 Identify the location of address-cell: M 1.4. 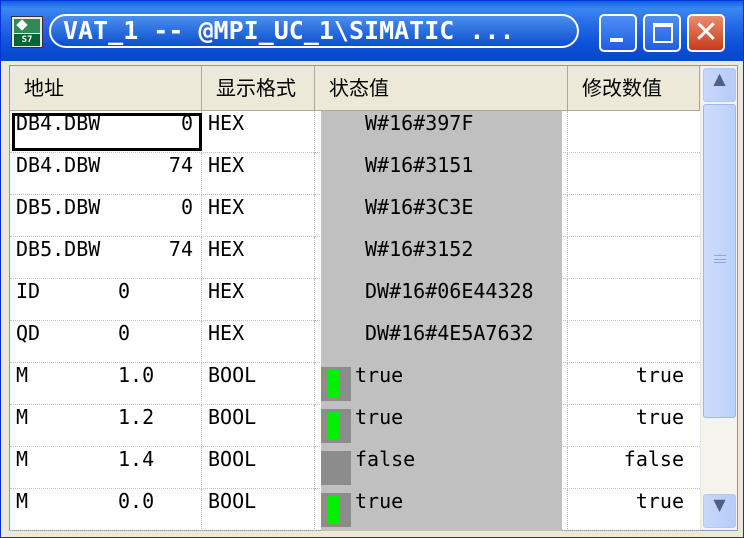
(106, 468).